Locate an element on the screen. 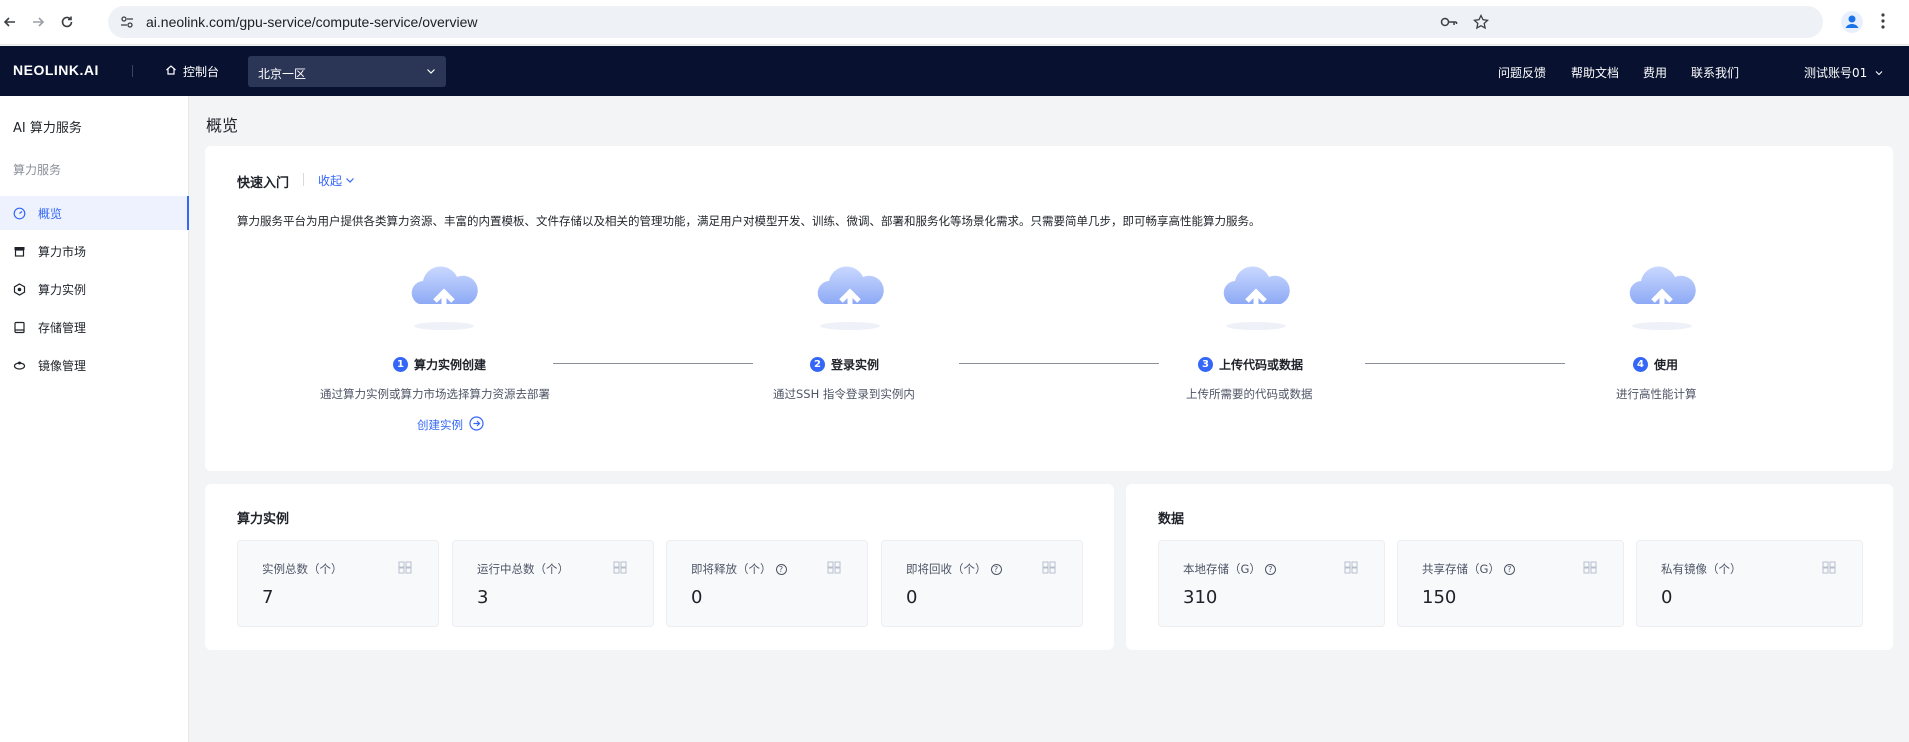  collapse-toggle: 收起 is located at coordinates (336, 180).